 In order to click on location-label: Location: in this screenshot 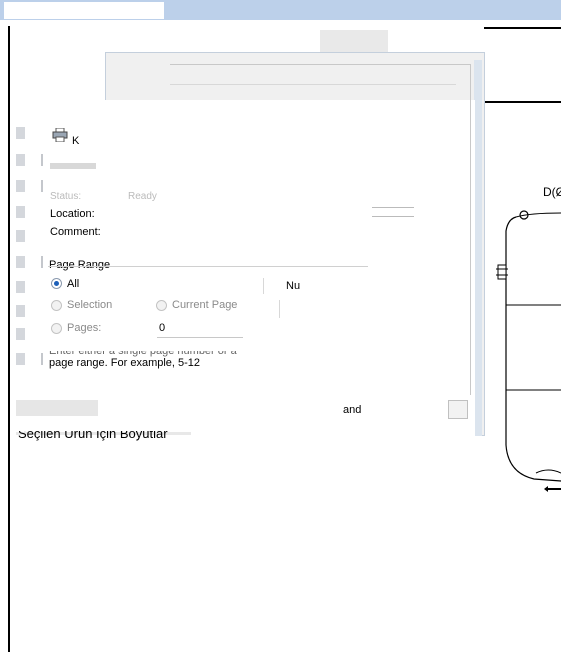, I will do `click(72, 214)`.